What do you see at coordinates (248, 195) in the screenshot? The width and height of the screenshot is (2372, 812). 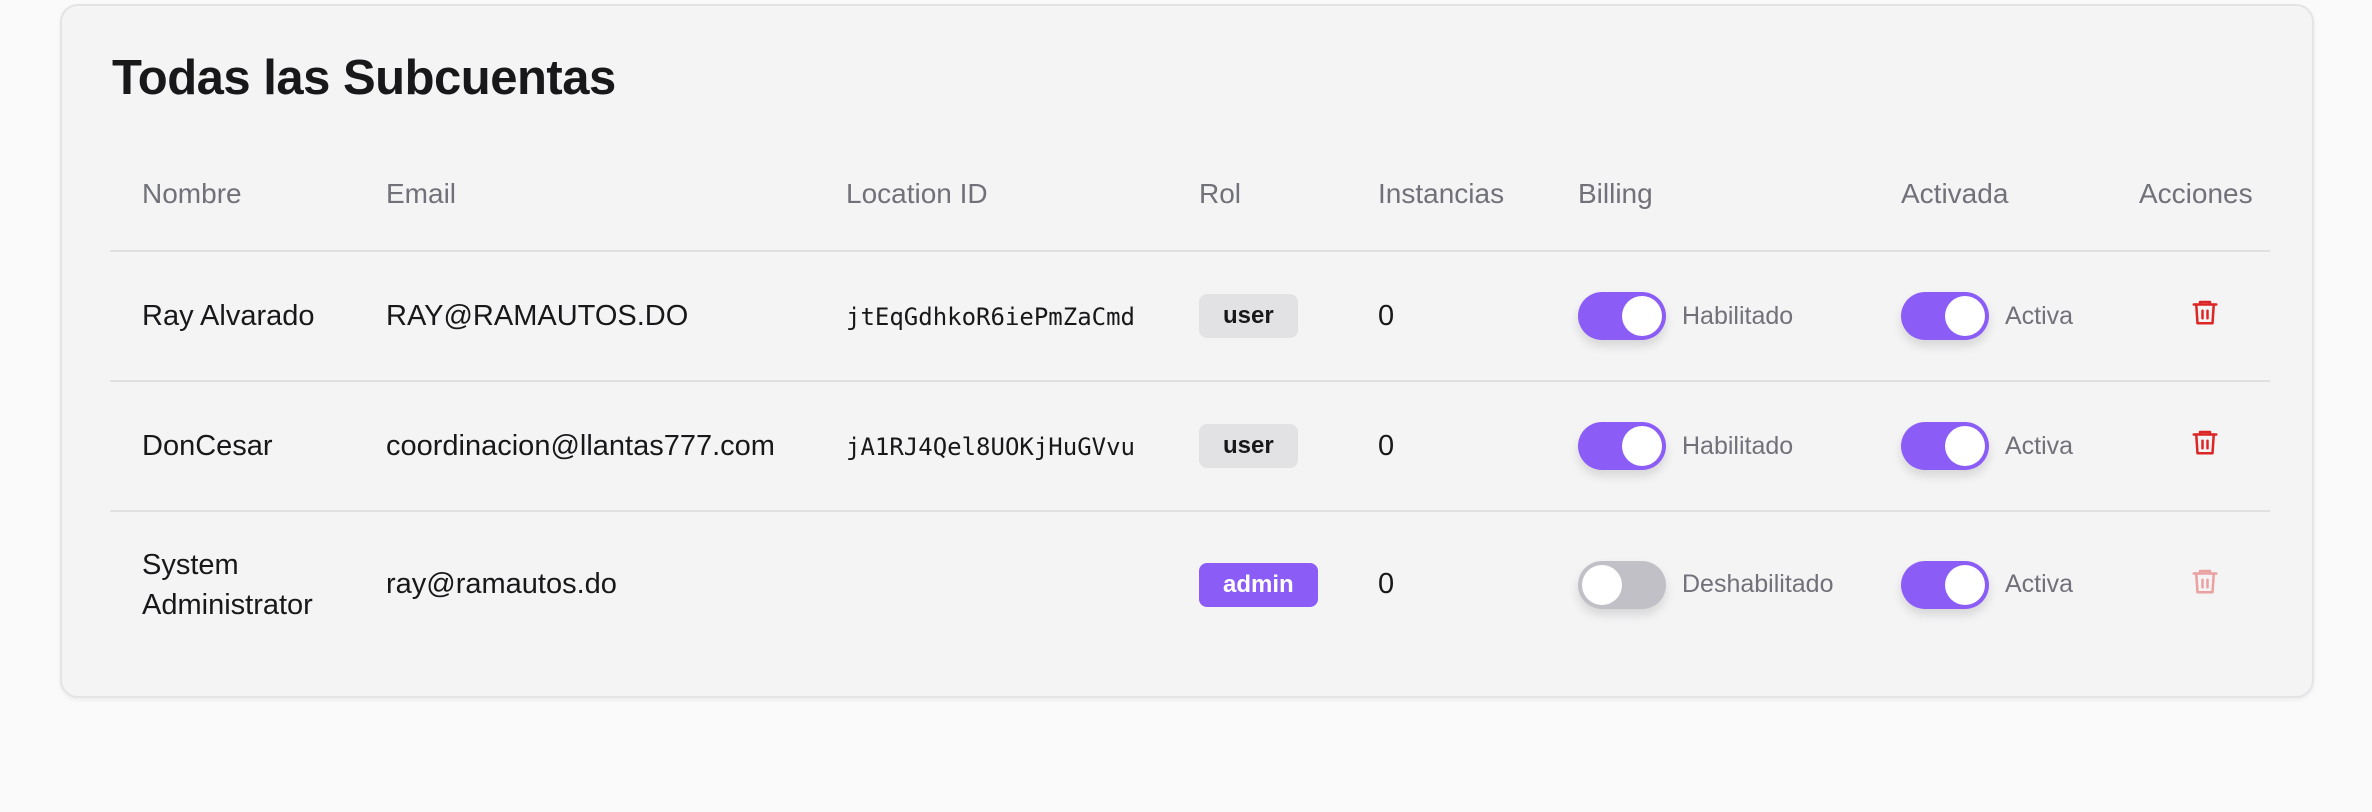 I see `column-header-nombre: Nombre` at bounding box center [248, 195].